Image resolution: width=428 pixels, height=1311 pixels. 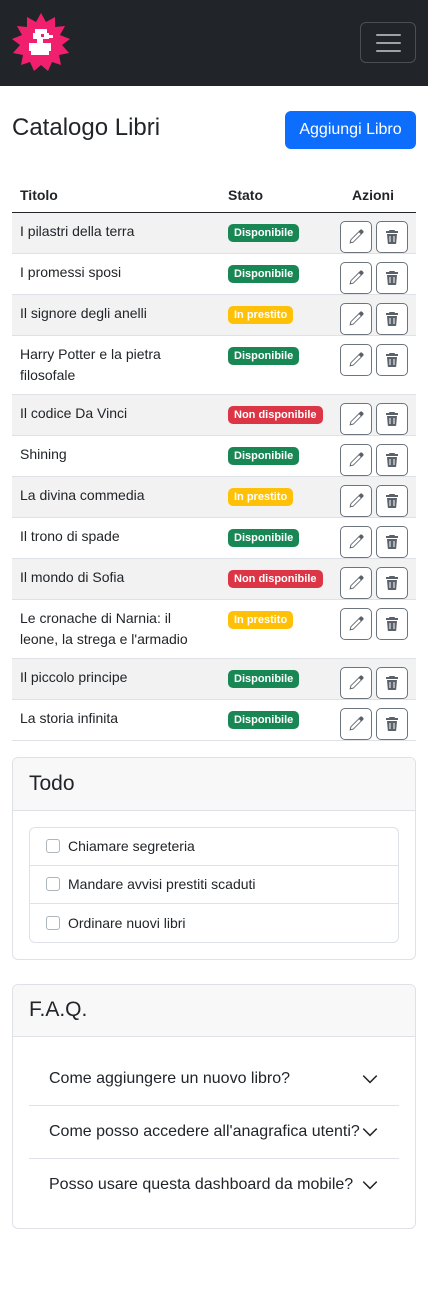 What do you see at coordinates (86, 127) in the screenshot?
I see `page-title: Catalogo Libri` at bounding box center [86, 127].